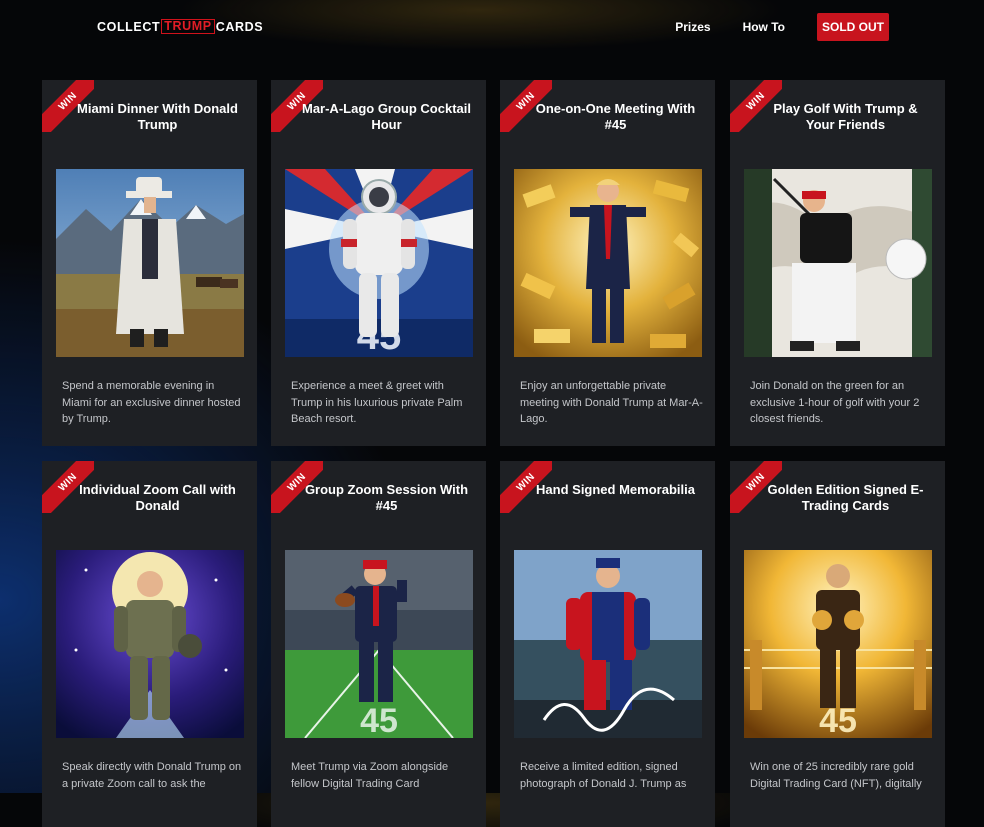 Image resolution: width=984 pixels, height=827 pixels. What do you see at coordinates (157, 497) in the screenshot?
I see `prize-title: Individual Zoom Call with Donald` at bounding box center [157, 497].